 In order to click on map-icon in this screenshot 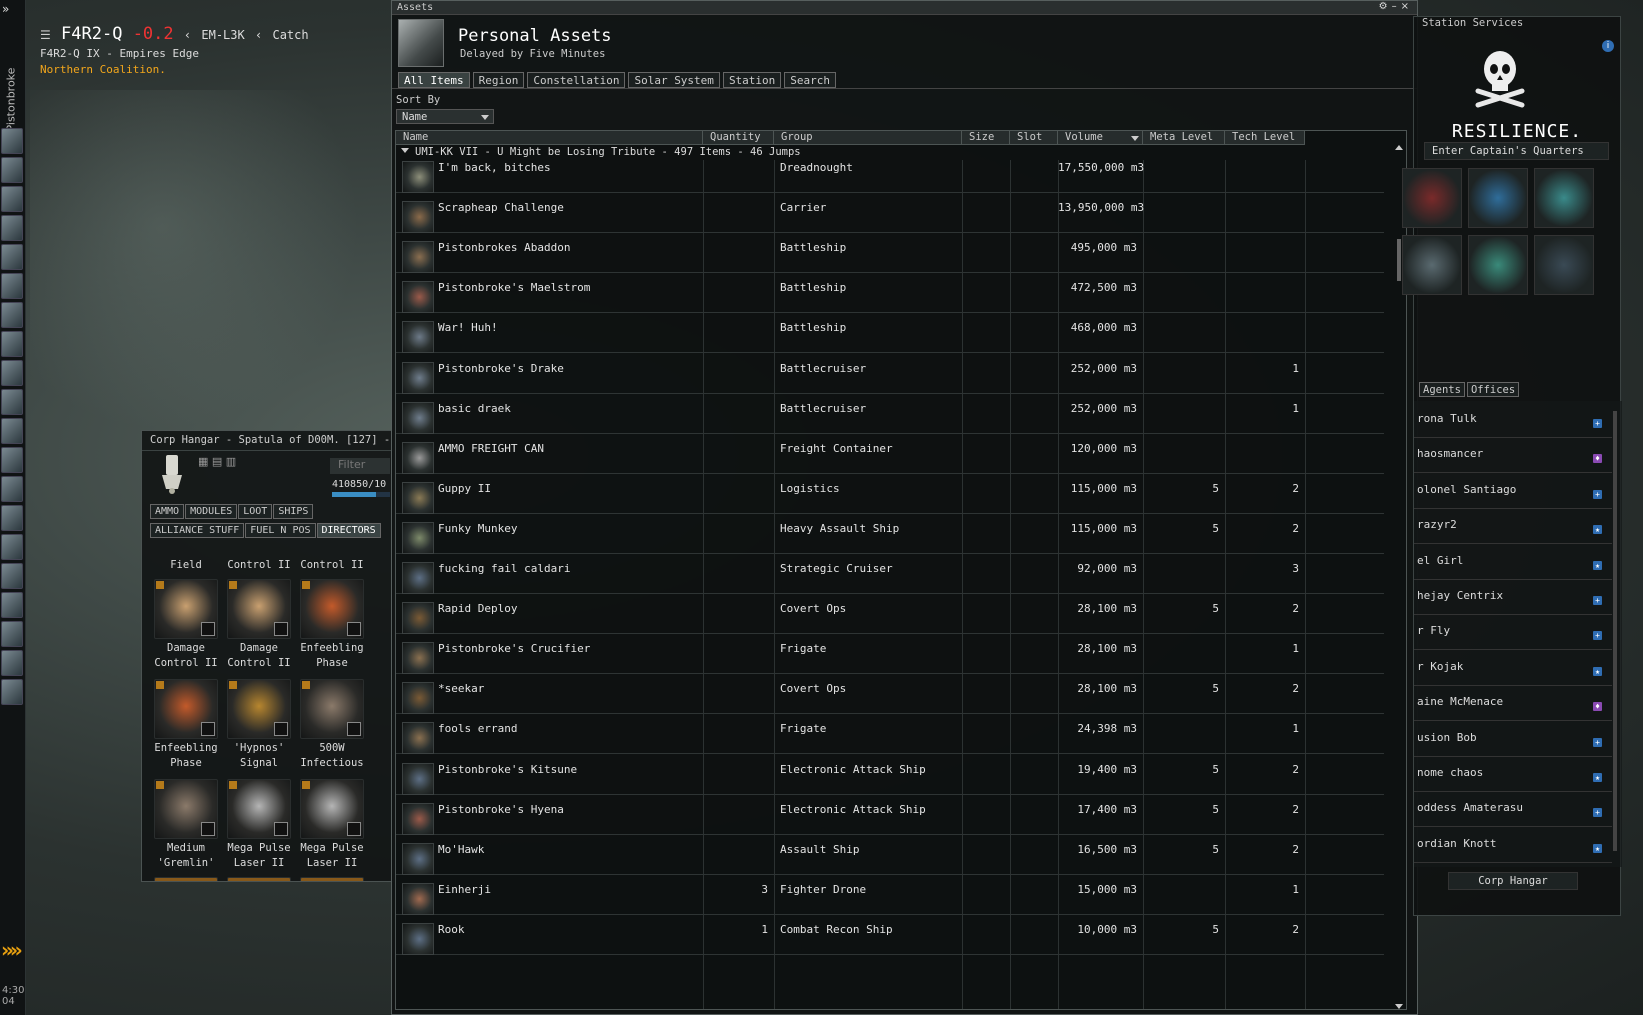, I will do `click(12, 286)`.